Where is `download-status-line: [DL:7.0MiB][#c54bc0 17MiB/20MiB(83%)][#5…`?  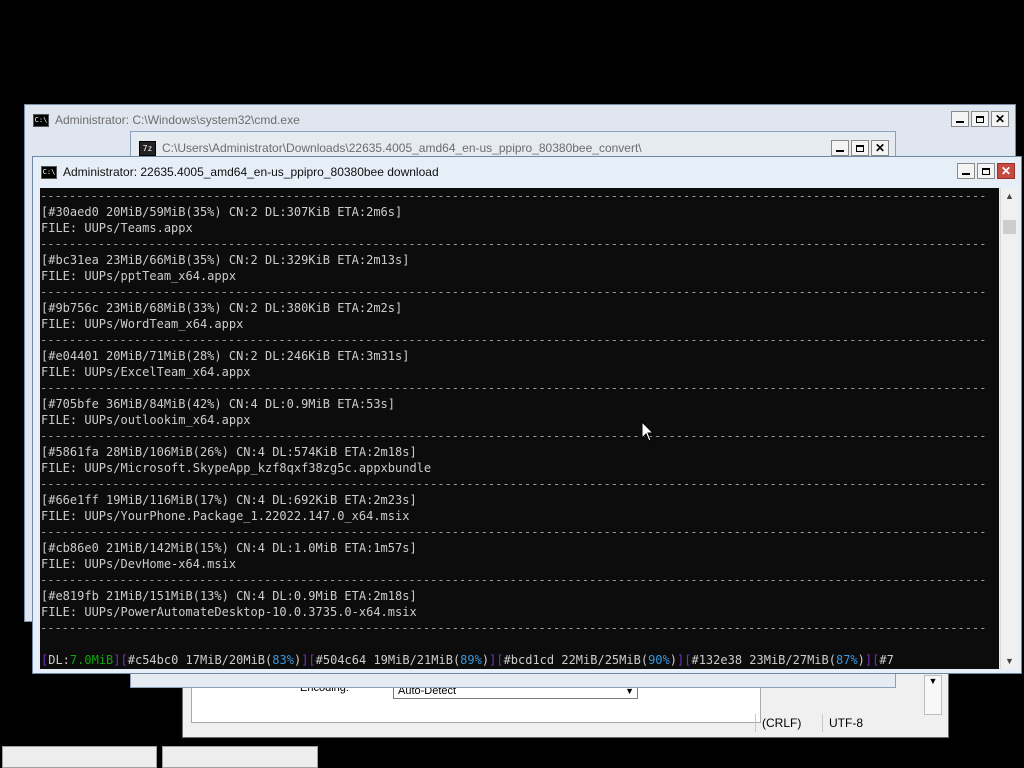 download-status-line: [DL:7.0MiB][#c54bc0 17MiB/20MiB(83%)][#5… is located at coordinates (467, 660).